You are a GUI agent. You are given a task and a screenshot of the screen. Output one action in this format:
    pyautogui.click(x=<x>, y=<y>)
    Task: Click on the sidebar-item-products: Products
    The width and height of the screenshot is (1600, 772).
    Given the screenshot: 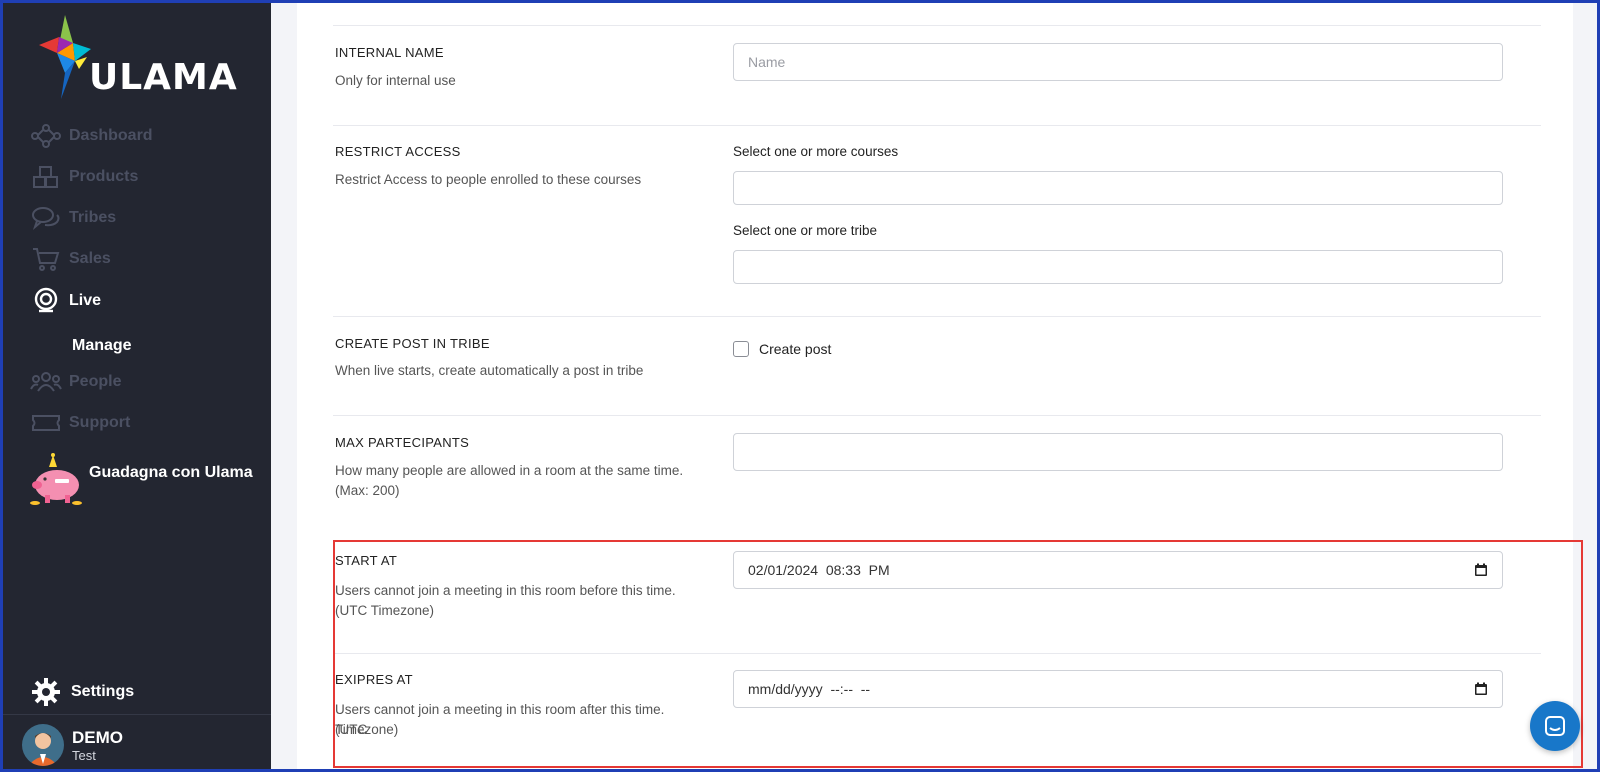 What is the action you would take?
    pyautogui.click(x=83, y=177)
    